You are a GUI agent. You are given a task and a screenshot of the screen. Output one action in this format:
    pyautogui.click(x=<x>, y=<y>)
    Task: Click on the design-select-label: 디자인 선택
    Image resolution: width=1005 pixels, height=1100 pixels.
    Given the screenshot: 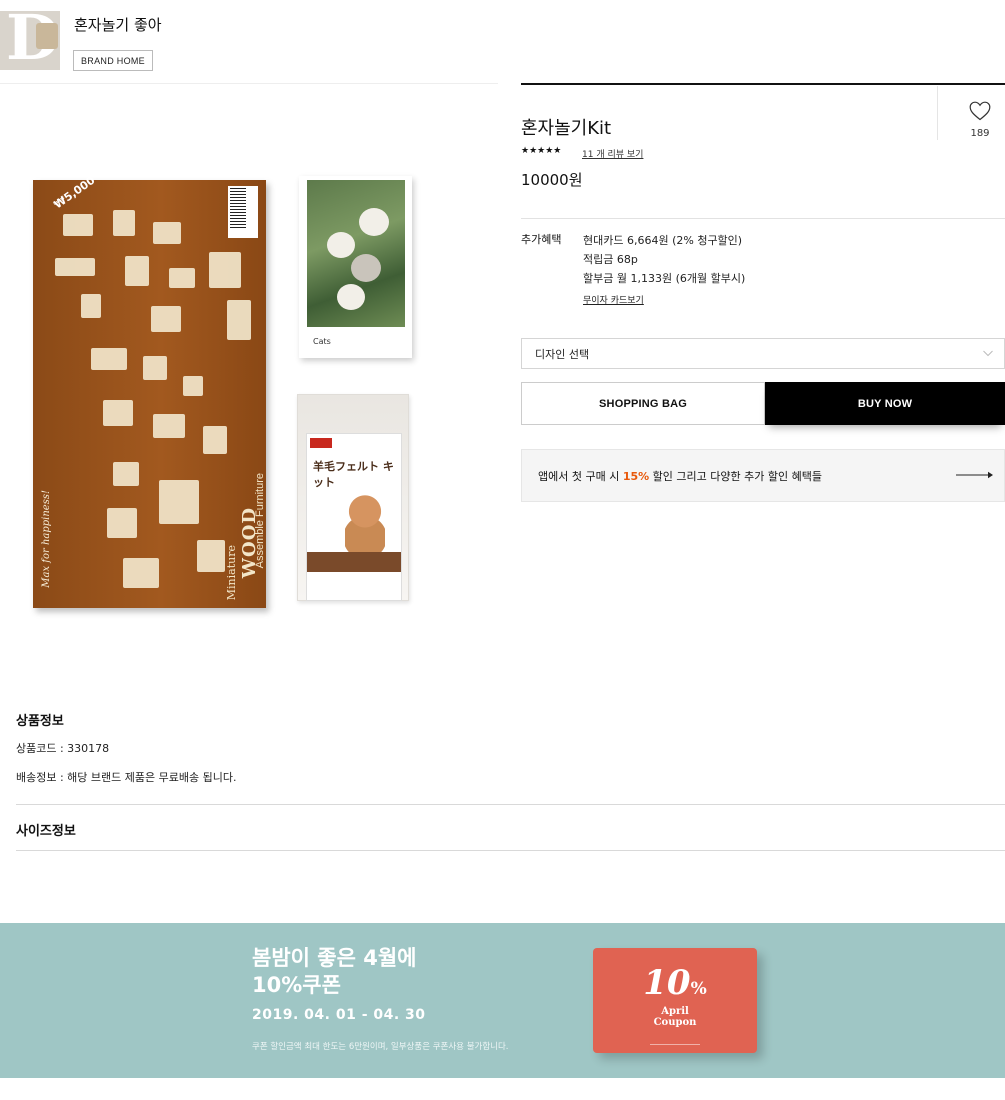 What is the action you would take?
    pyautogui.click(x=562, y=354)
    